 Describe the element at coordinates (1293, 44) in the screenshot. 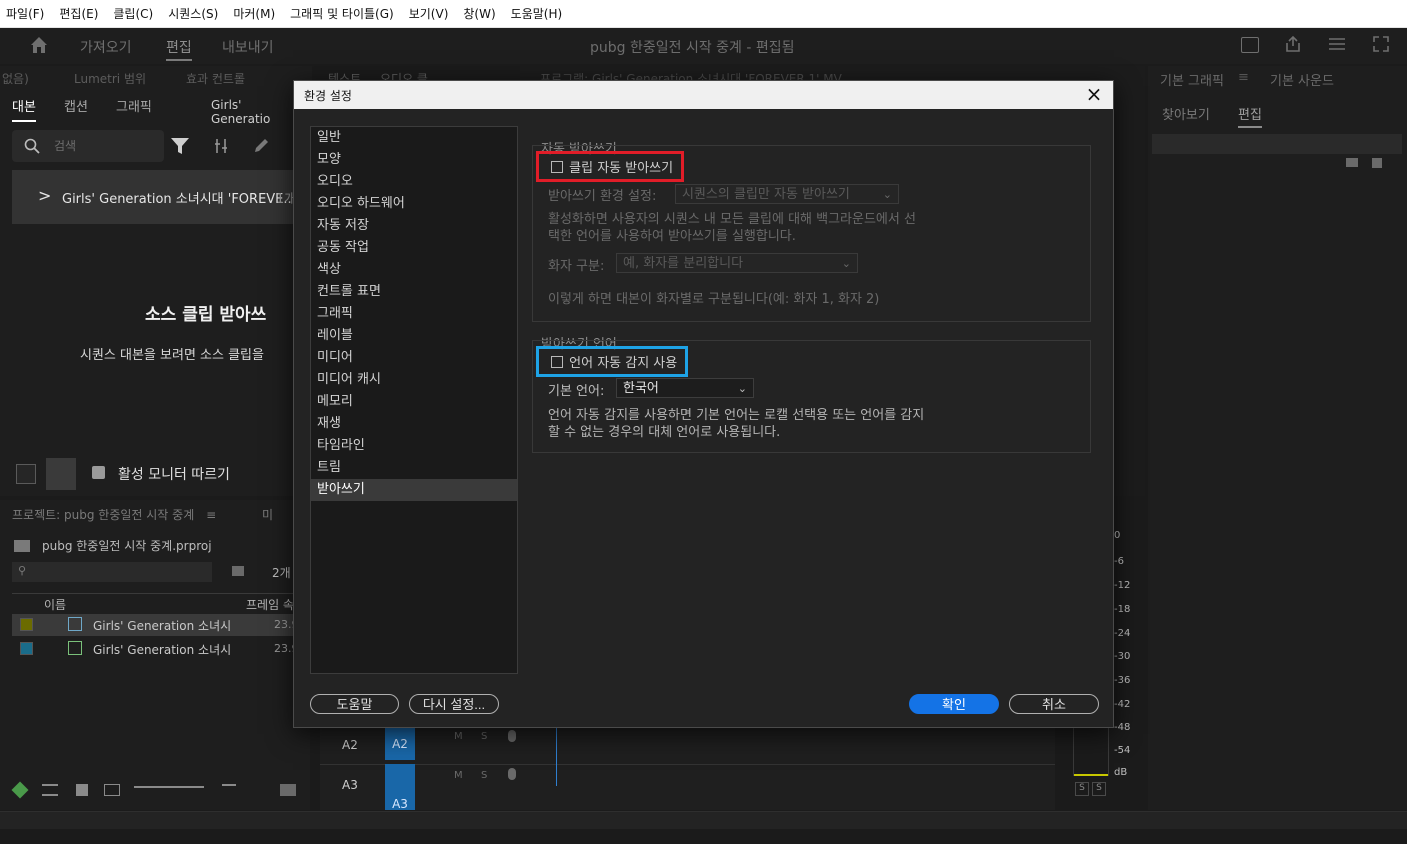

I see `share-icon` at that location.